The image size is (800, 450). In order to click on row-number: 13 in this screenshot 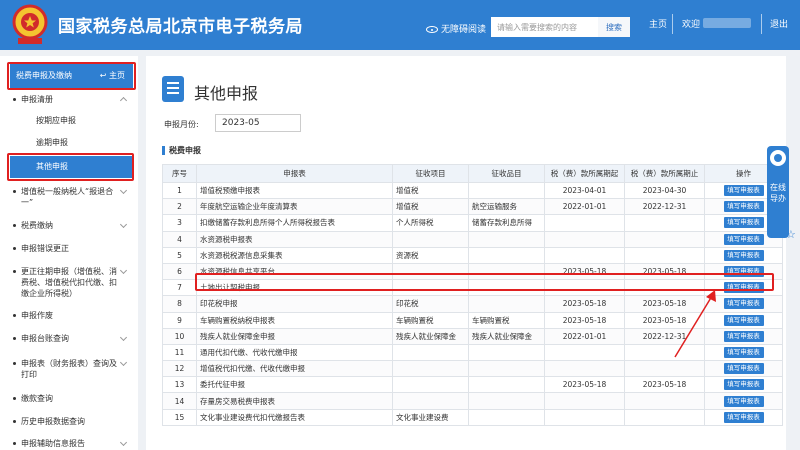, I will do `click(179, 385)`.